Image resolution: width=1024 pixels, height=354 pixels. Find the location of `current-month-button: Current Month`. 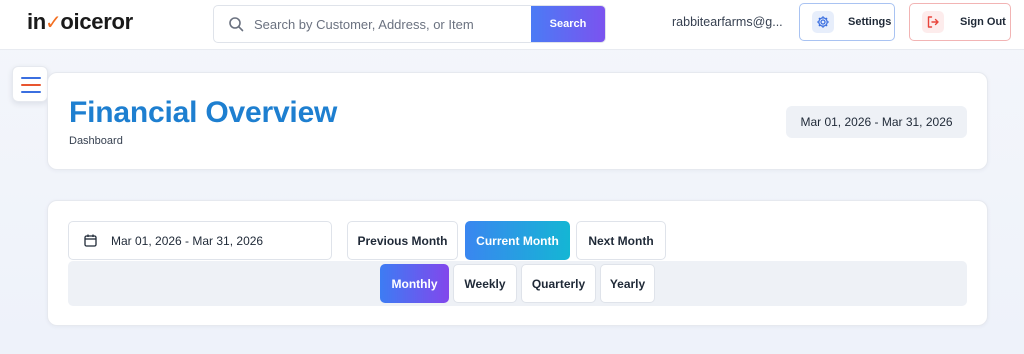

current-month-button: Current Month is located at coordinates (517, 240).